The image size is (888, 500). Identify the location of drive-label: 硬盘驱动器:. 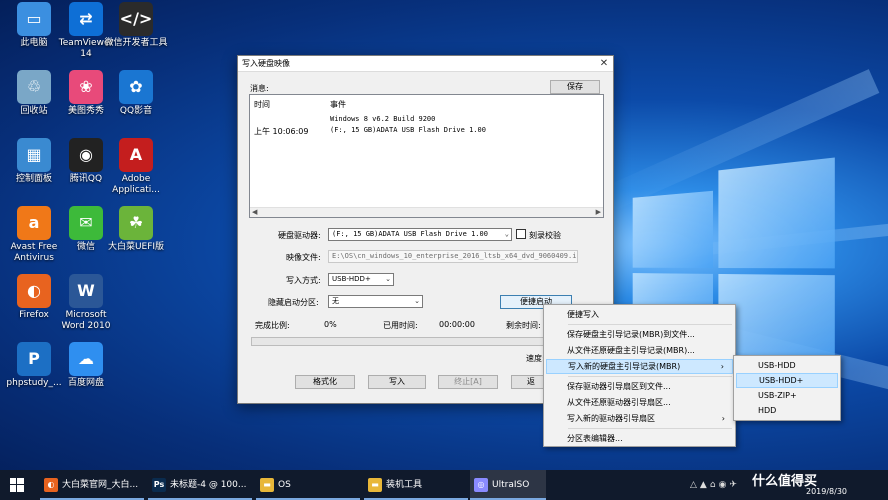
(299, 235).